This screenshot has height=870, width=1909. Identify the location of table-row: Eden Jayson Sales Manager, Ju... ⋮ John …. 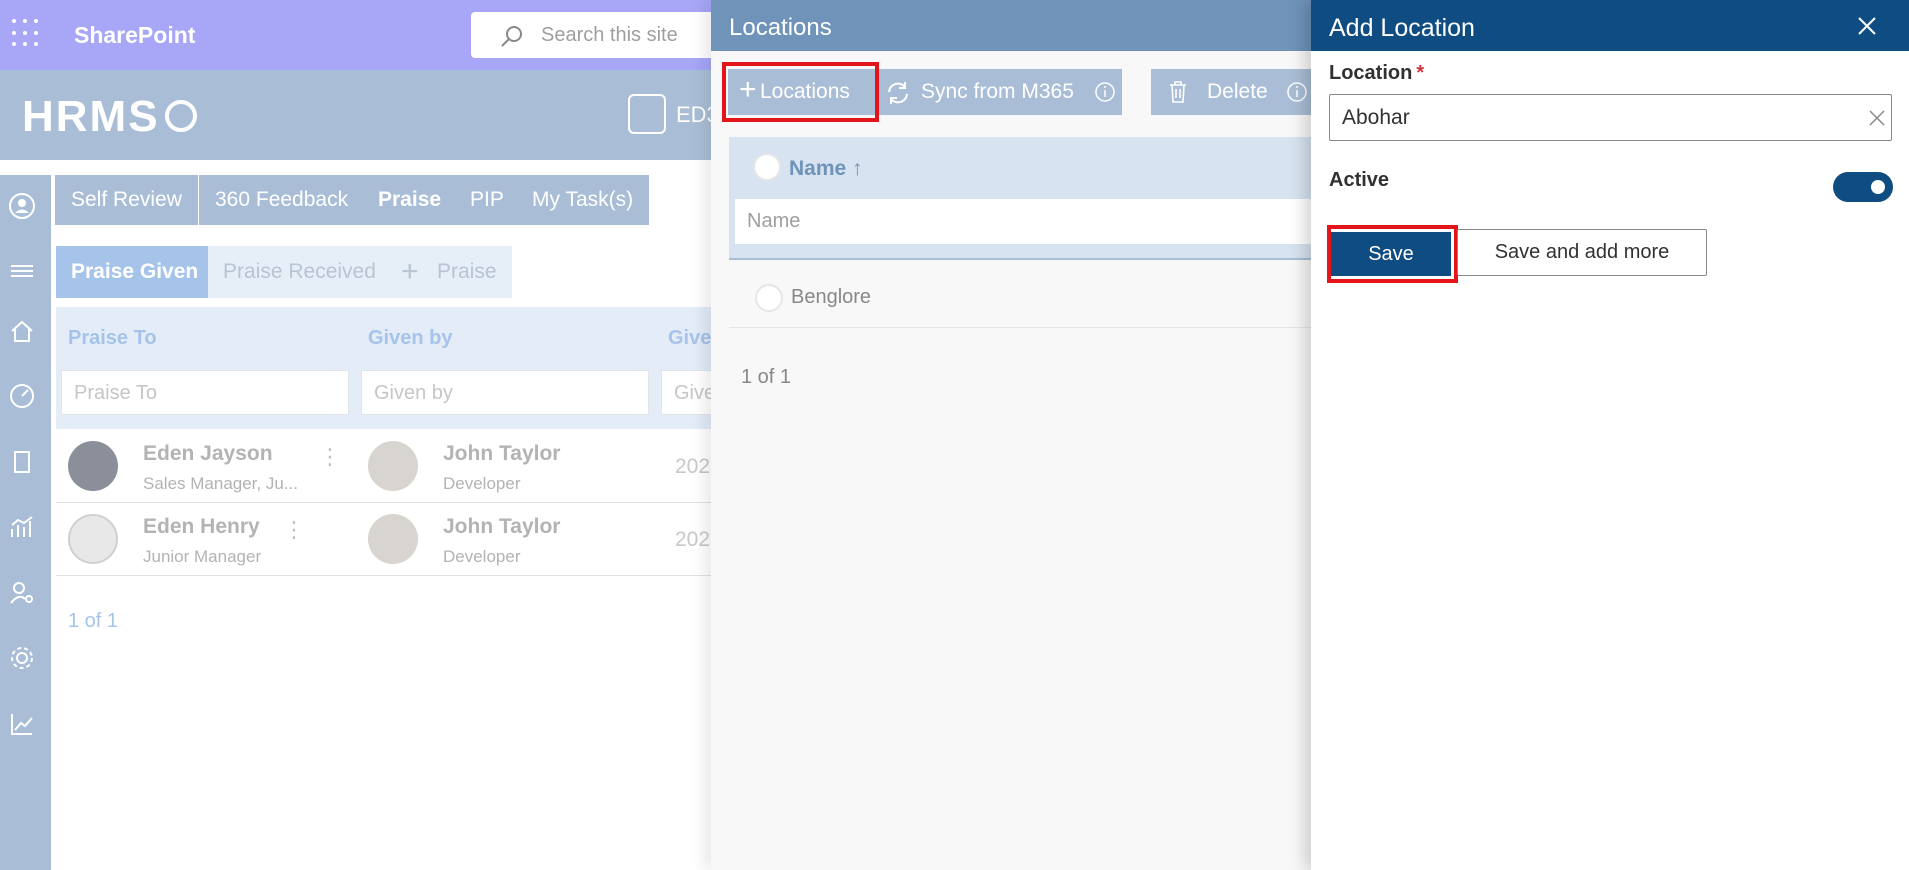
(388, 466).